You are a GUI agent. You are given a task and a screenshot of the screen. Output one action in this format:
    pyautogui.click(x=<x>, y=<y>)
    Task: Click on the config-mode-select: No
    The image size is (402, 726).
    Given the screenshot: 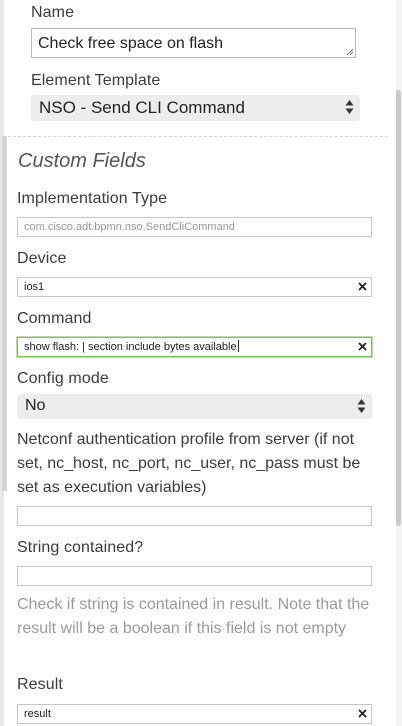 What is the action you would take?
    pyautogui.click(x=194, y=406)
    